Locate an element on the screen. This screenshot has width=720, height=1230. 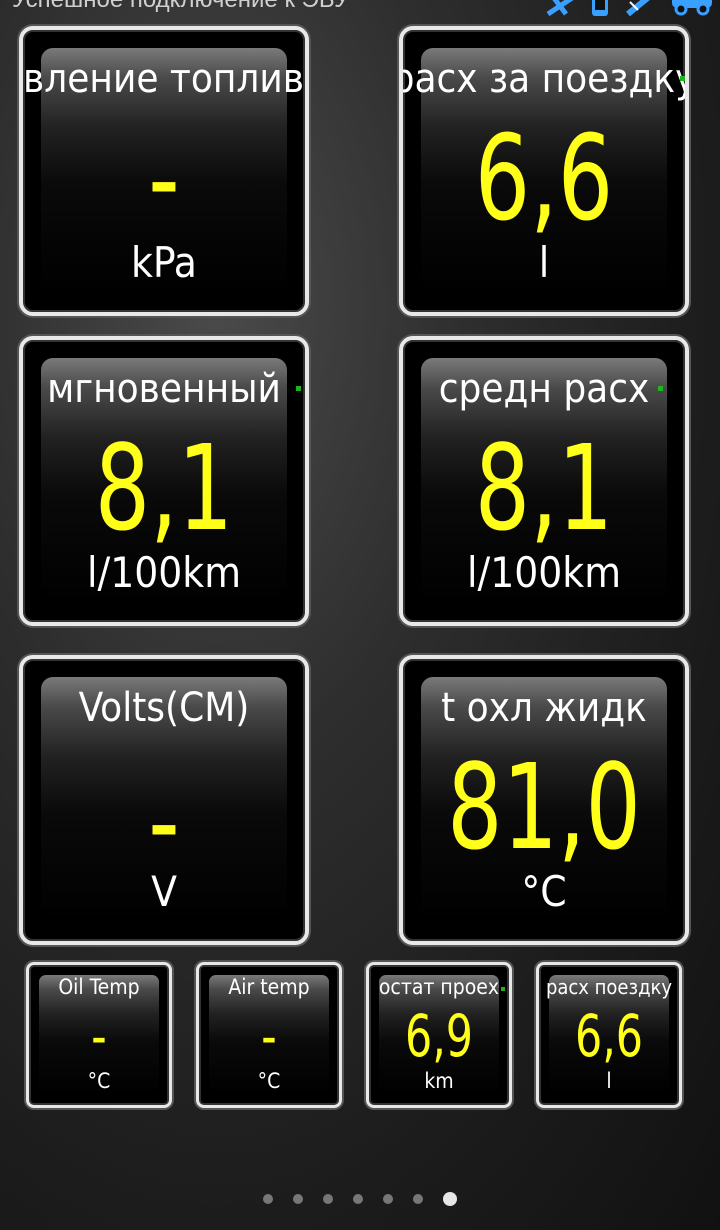
gauge-trip-consumption-small: расх поездку 6,6 l is located at coordinates (609, 1035).